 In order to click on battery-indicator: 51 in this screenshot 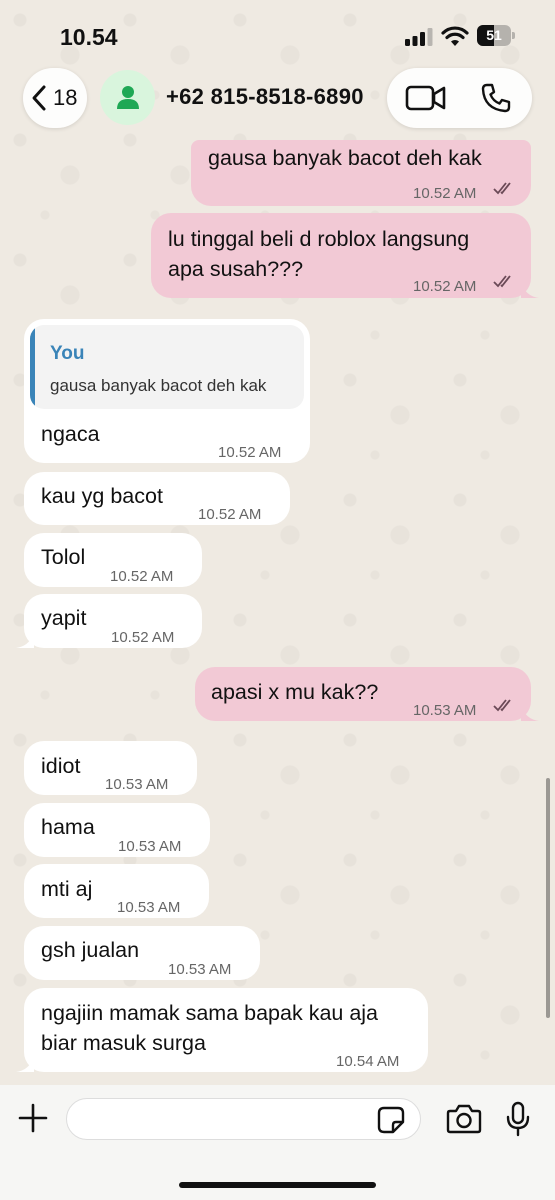, I will do `click(496, 35)`.